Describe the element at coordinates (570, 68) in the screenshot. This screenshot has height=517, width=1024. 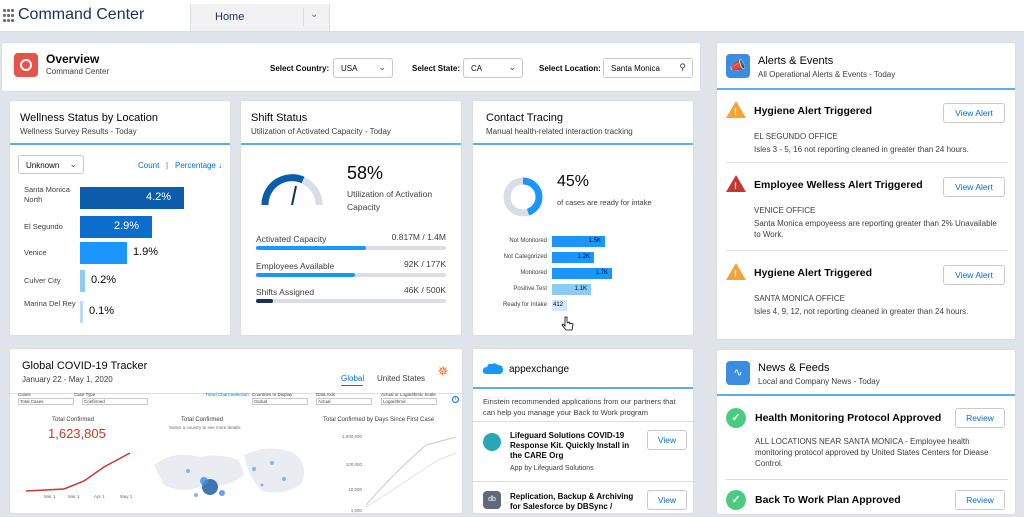
I see `location-label: Select Location:` at that location.